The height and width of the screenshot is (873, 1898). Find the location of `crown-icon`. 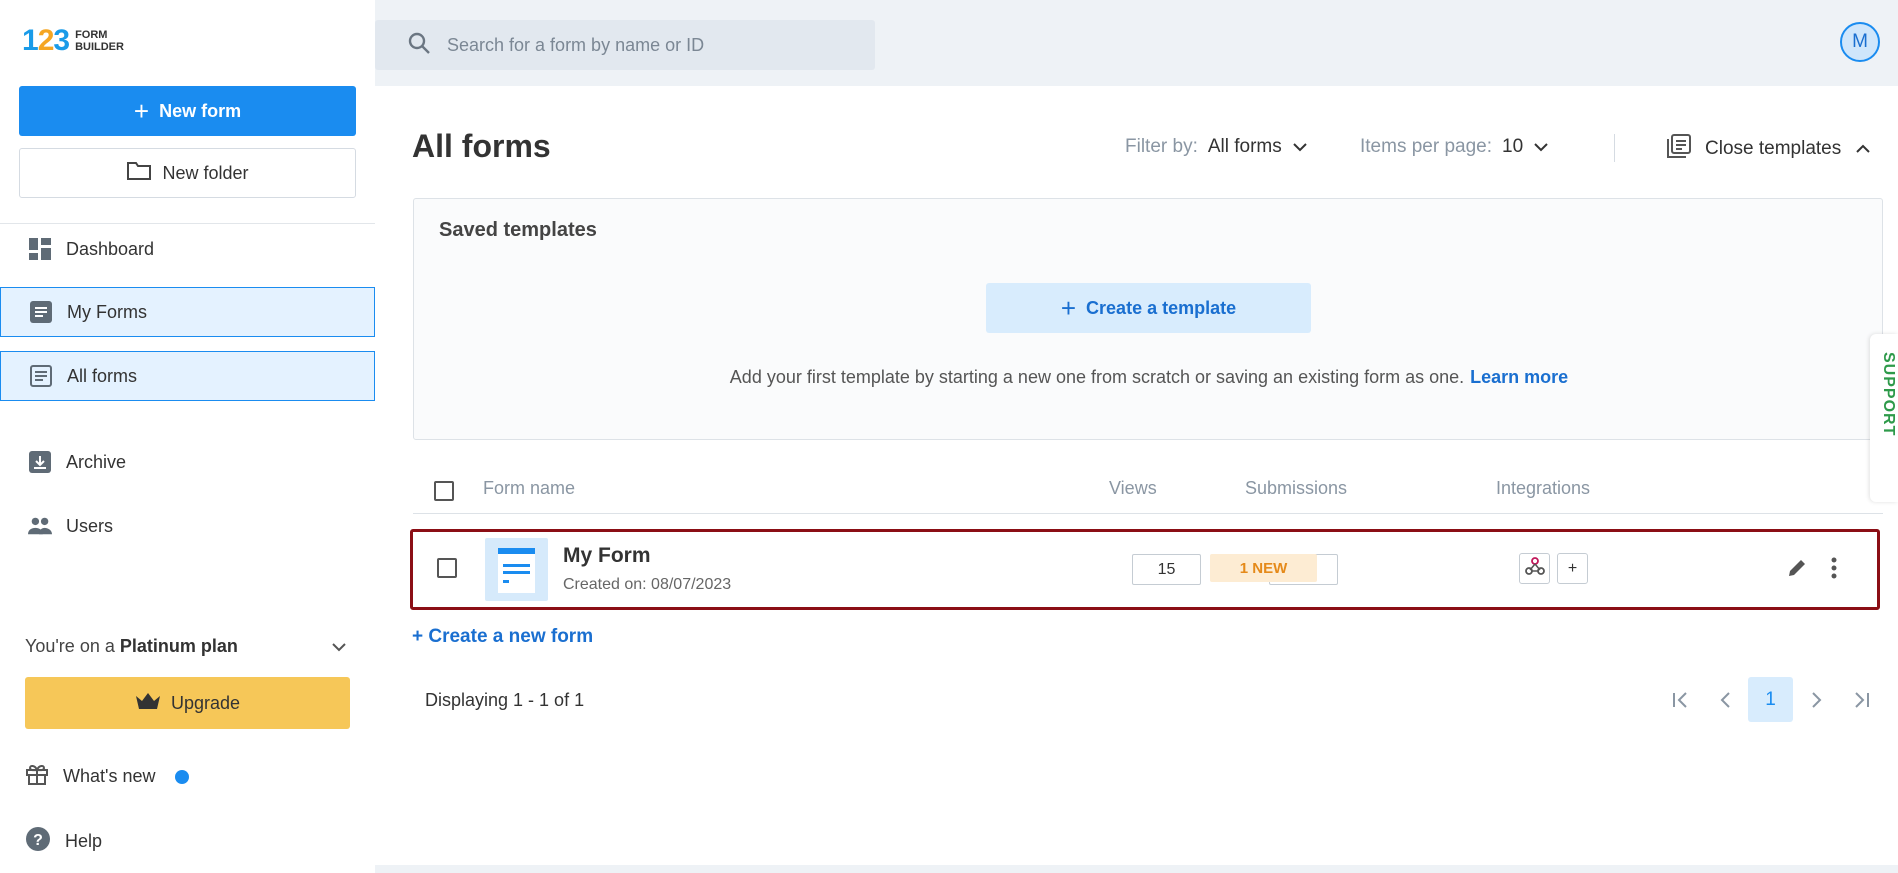

crown-icon is located at coordinates (148, 703).